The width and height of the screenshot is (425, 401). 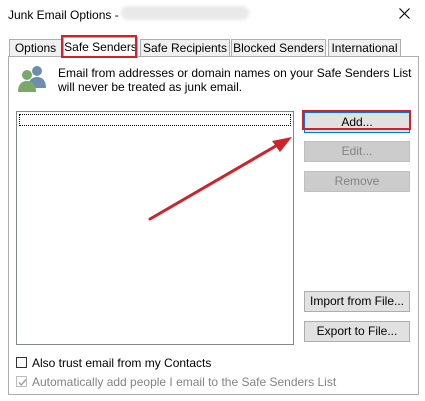 What do you see at coordinates (35, 47) in the screenshot?
I see `tab-options: Options` at bounding box center [35, 47].